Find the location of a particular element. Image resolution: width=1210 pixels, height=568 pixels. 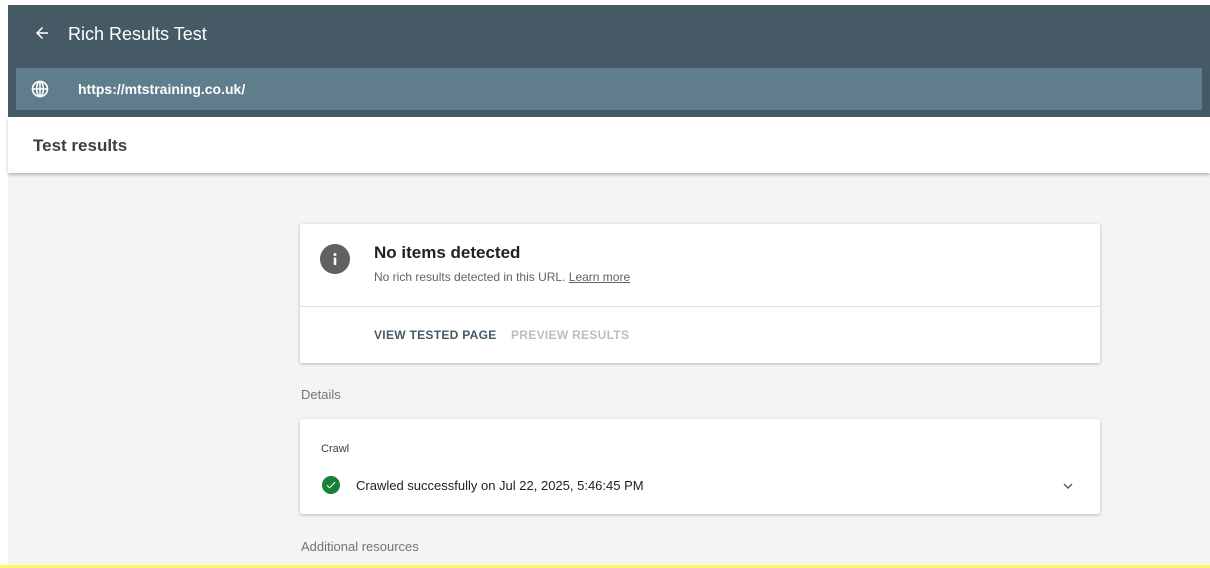

view-tested-page-button: VIEW TESTED PAGE is located at coordinates (435, 335).